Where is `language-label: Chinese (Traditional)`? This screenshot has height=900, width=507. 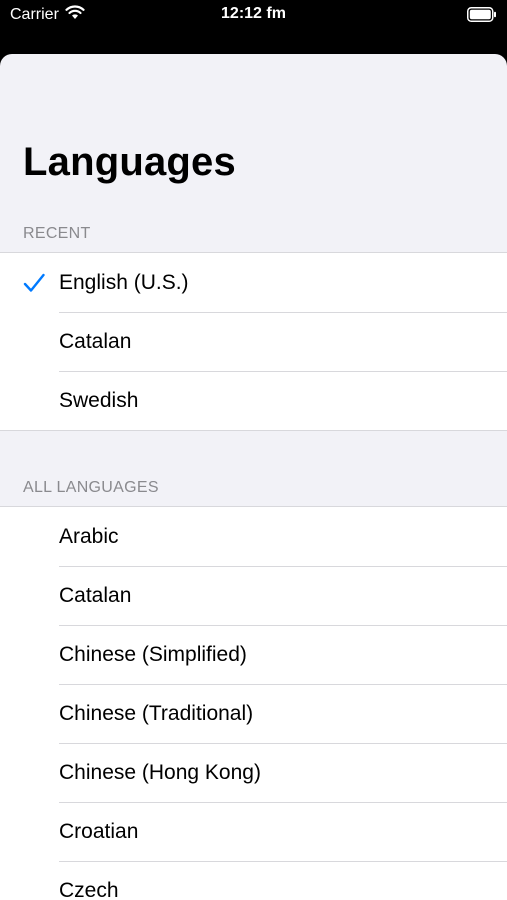
language-label: Chinese (Traditional) is located at coordinates (156, 713).